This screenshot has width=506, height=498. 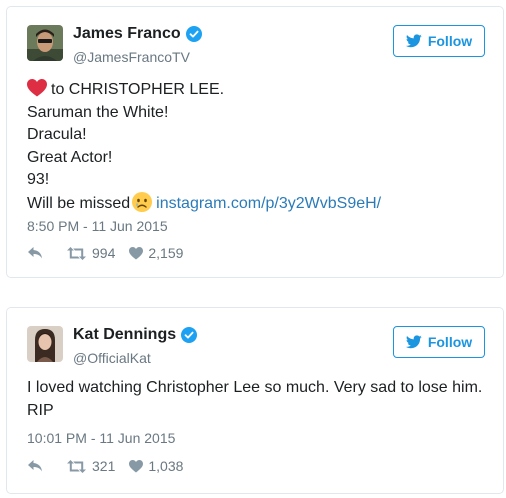 I want to click on retweet-count: 994, so click(x=104, y=253).